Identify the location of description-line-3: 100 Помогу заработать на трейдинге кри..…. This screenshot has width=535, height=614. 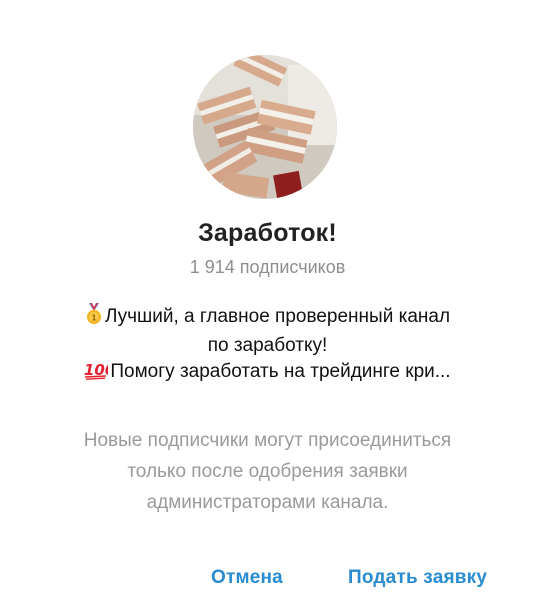
(267, 373).